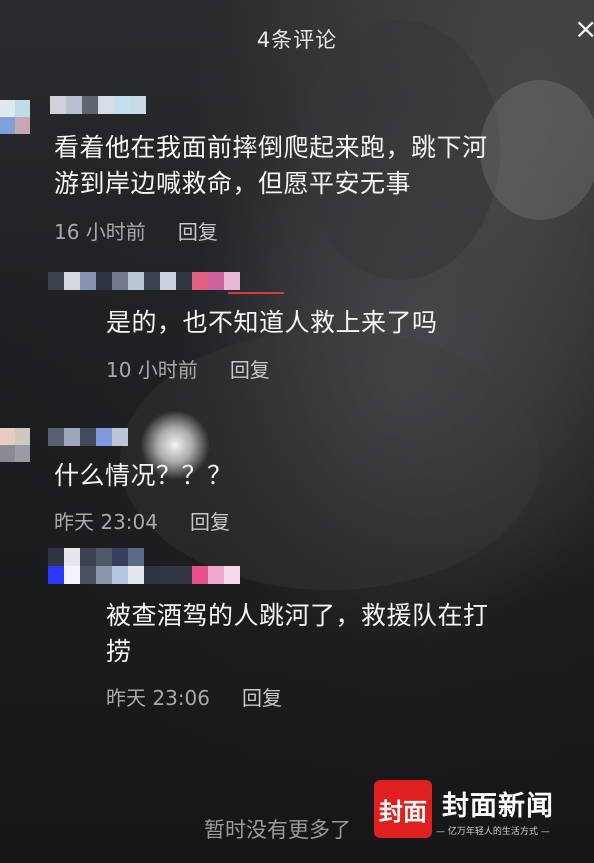 Image resolution: width=594 pixels, height=863 pixels. Describe the element at coordinates (158, 698) in the screenshot. I see `comment-time: 昨天 23:06` at that location.